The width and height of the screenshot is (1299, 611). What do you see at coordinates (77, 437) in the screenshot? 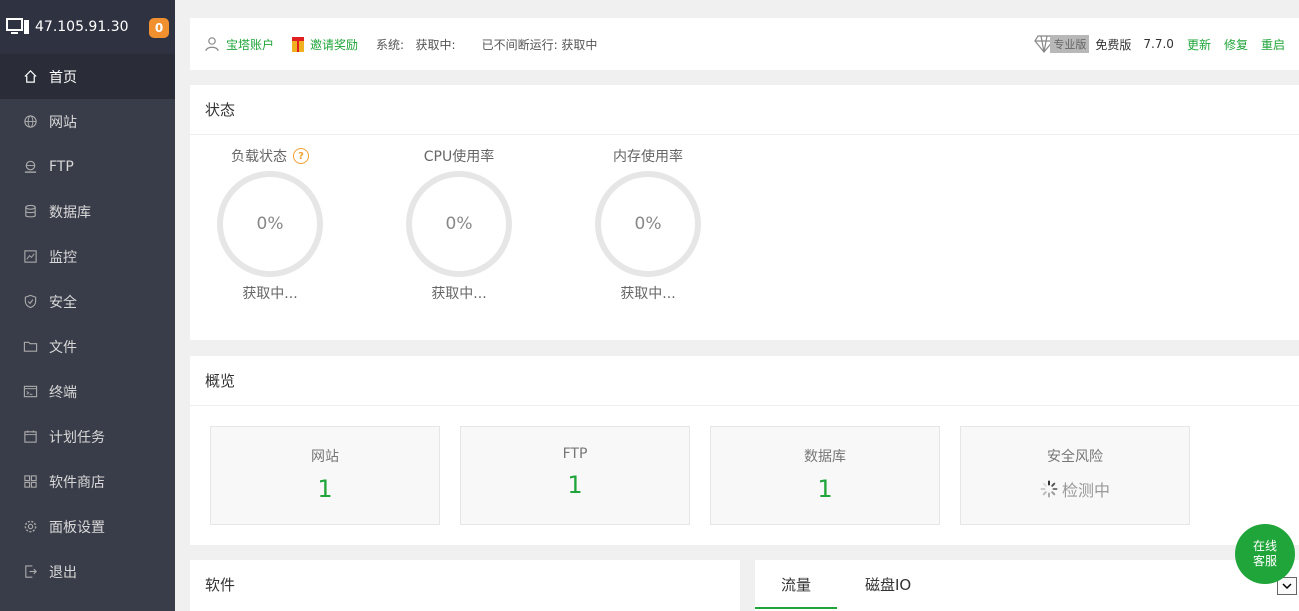
I see `sidebar-item-label: 计划任务` at bounding box center [77, 437].